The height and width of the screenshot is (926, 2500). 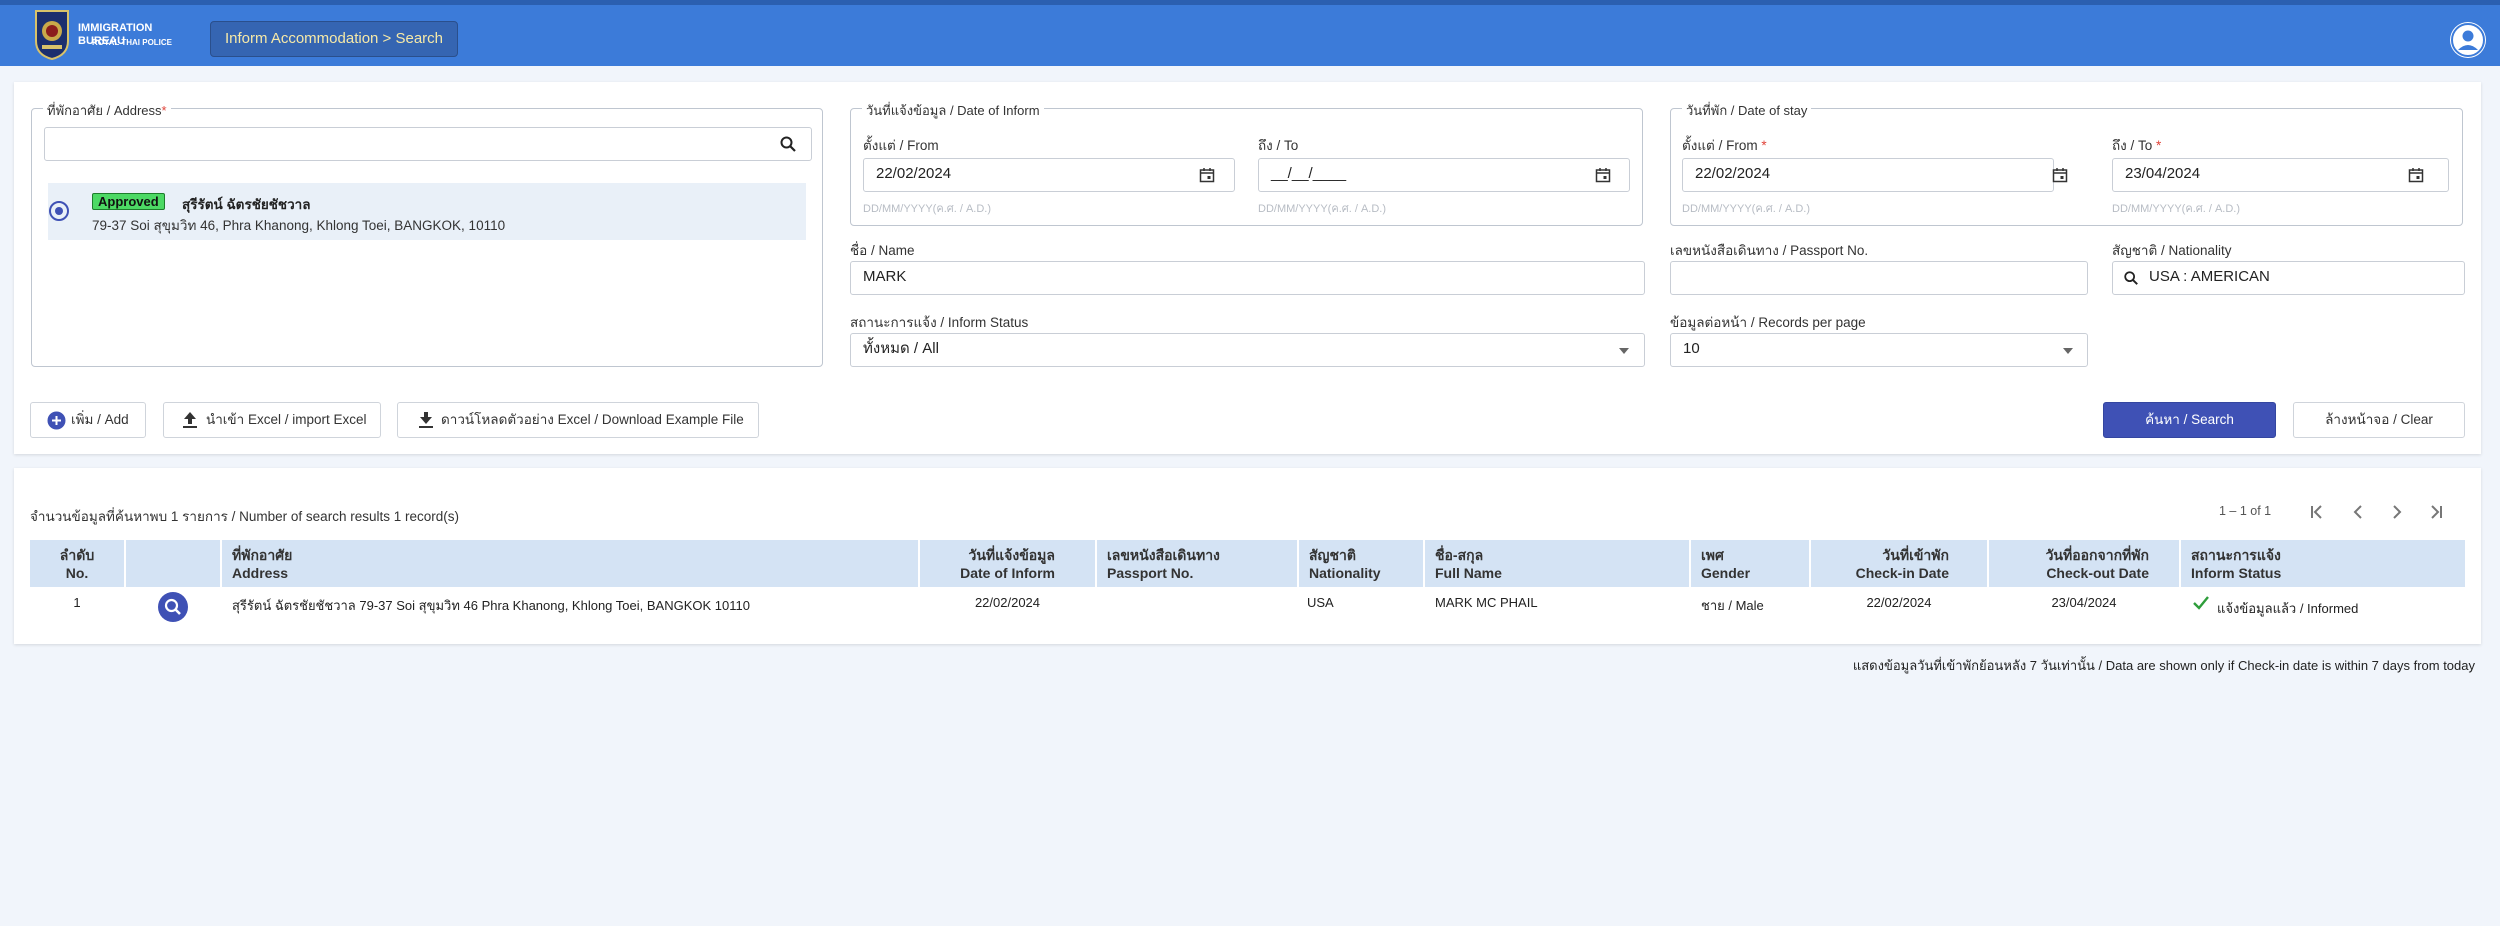 What do you see at coordinates (1049, 175) in the screenshot?
I see `inform-from-input: 22/02/2024` at bounding box center [1049, 175].